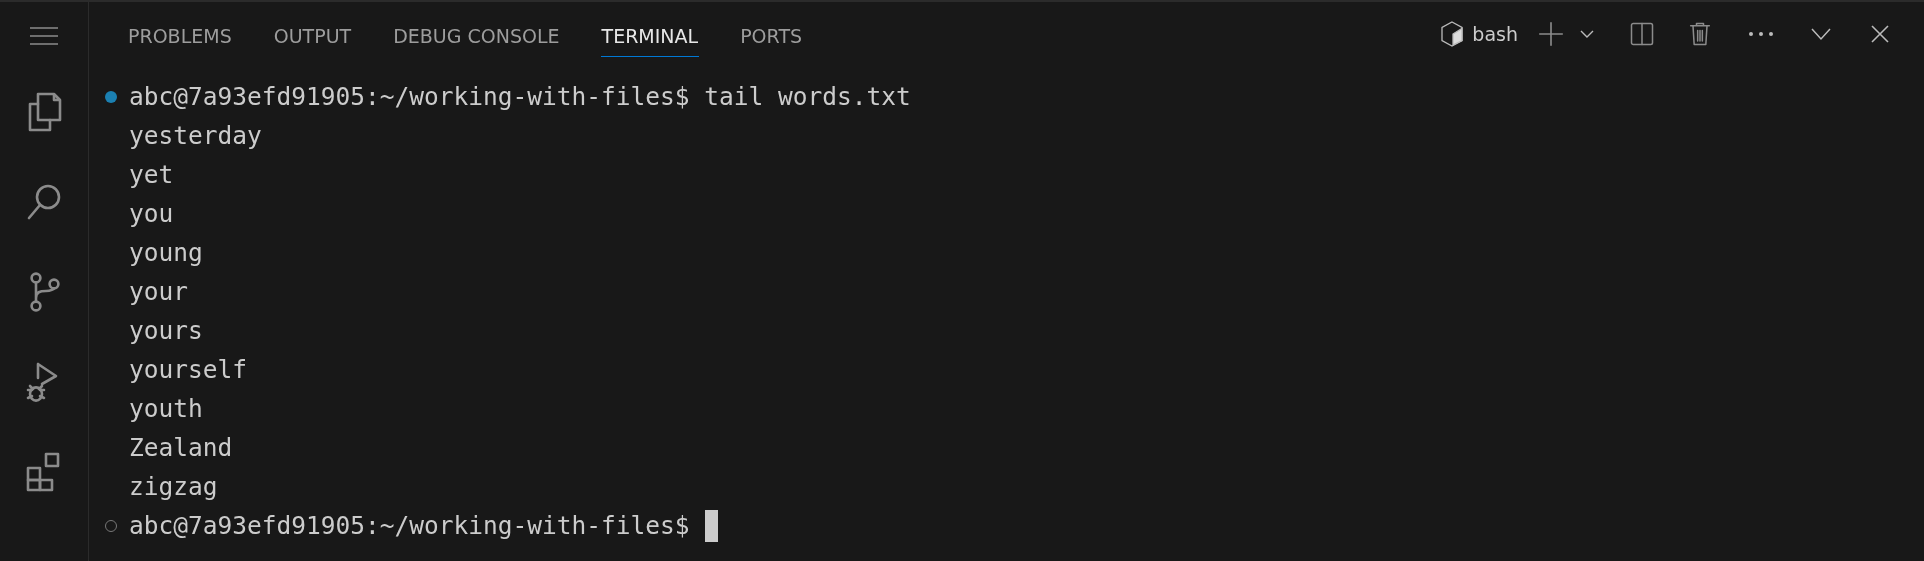  I want to click on terminal-output: yesterday, so click(195, 135).